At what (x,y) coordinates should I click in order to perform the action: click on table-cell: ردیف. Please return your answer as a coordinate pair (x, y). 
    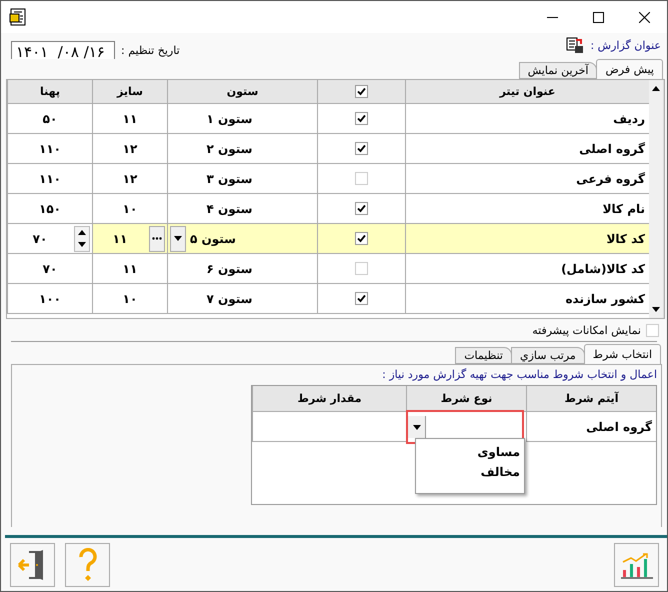
    Looking at the image, I should click on (527, 119).